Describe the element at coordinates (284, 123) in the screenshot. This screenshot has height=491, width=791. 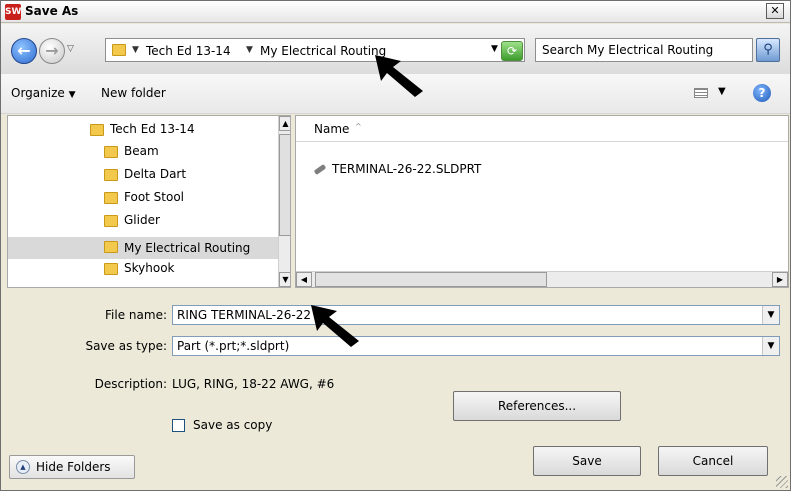
I see `scroll-up-icon: ▲` at that location.